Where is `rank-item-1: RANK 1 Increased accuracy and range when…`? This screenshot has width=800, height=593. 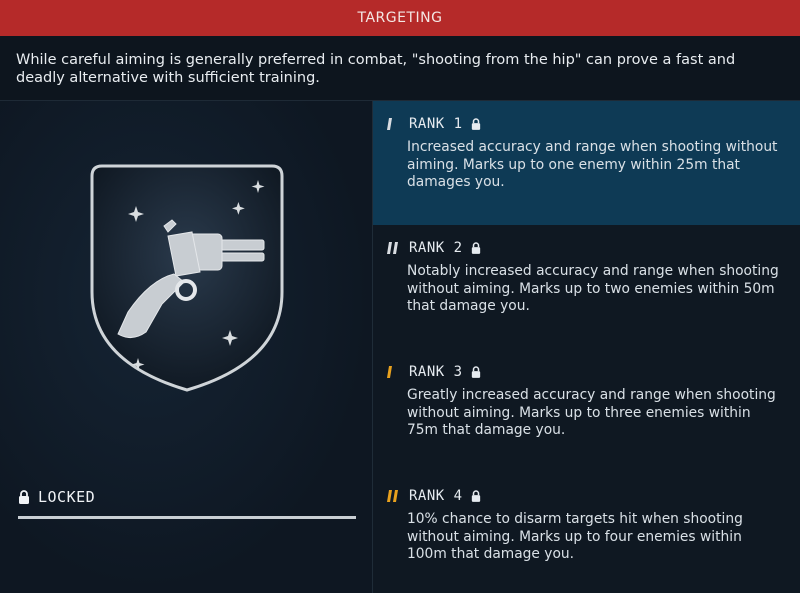
rank-item-1: RANK 1 Increased accuracy and range when… is located at coordinates (586, 163).